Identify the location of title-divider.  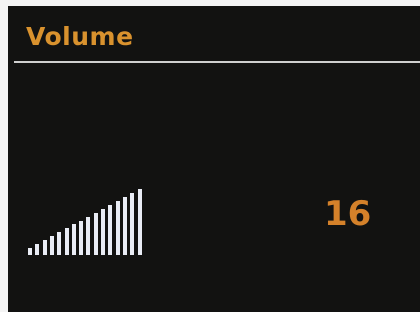
(217, 62).